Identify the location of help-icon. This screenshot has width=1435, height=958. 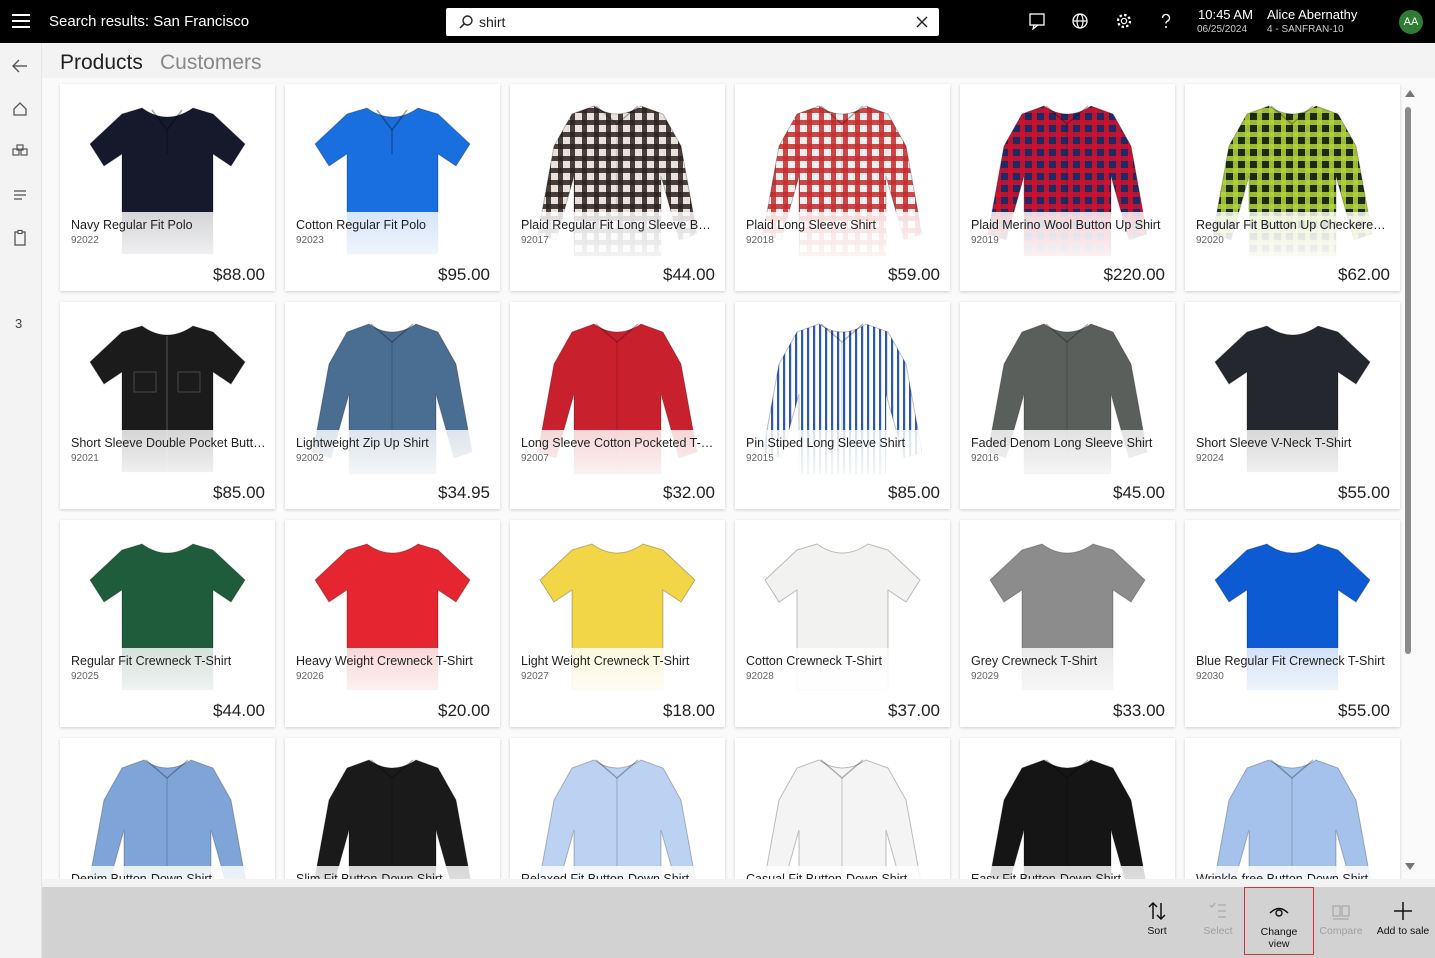
(1166, 21).